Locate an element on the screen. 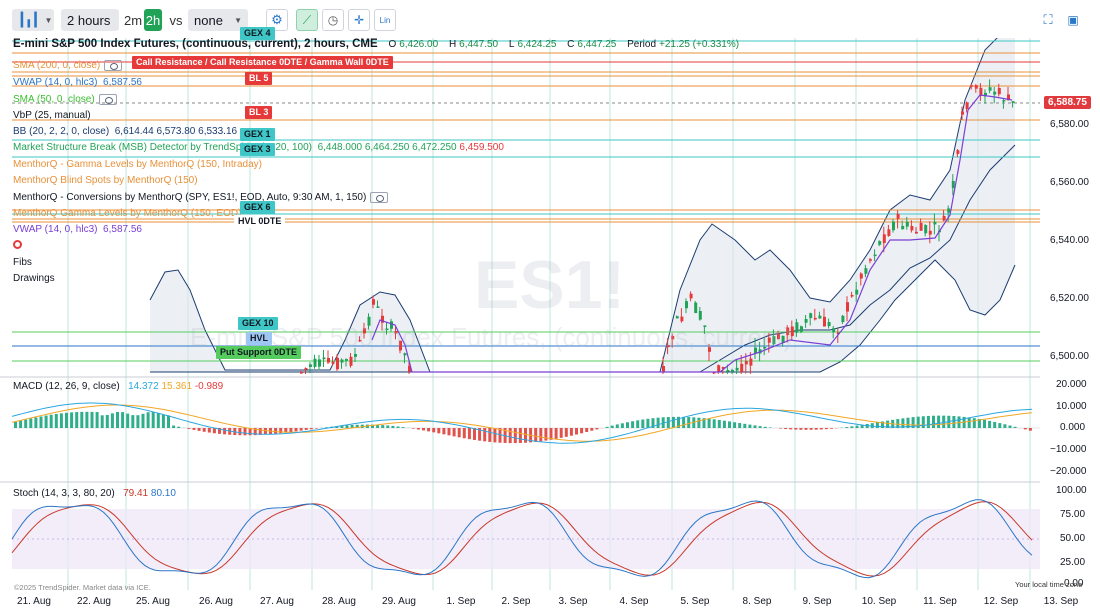 This screenshot has height=613, width=1100. indicator-blind-spots: MenthorQ Blind Spots by MenthorQ (150) is located at coordinates (105, 181).